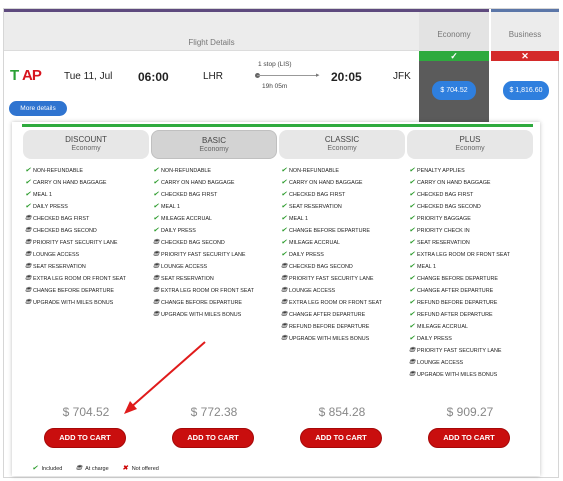 This screenshot has width=563, height=481. I want to click on feature-item: ✔ DAILY PRESS, so click(343, 255).